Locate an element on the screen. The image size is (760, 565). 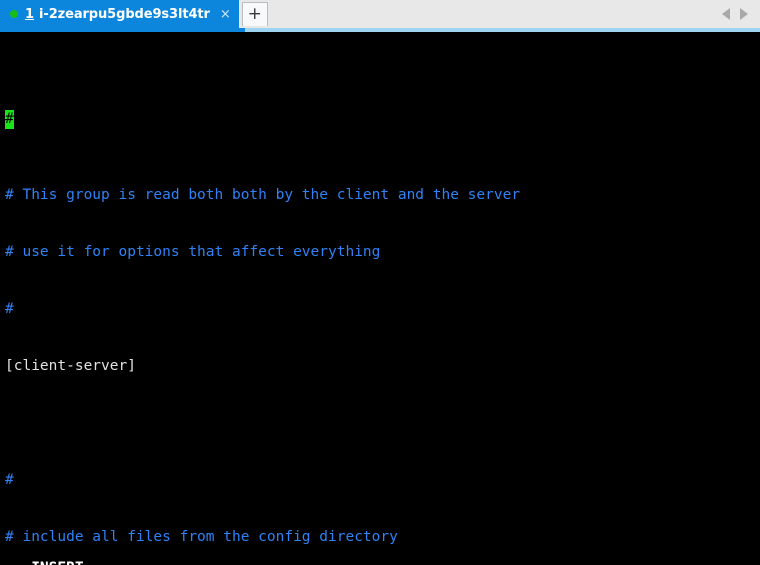
chevron-right-icon is located at coordinates (744, 14).